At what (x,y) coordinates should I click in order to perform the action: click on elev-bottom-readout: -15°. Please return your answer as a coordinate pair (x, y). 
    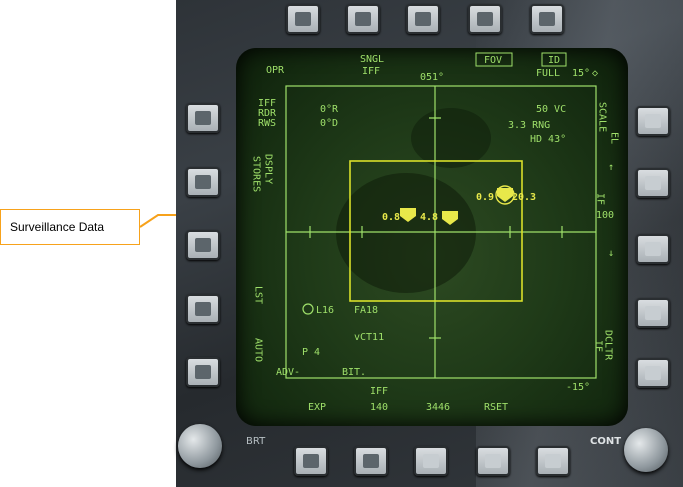
    Looking at the image, I should click on (578, 387).